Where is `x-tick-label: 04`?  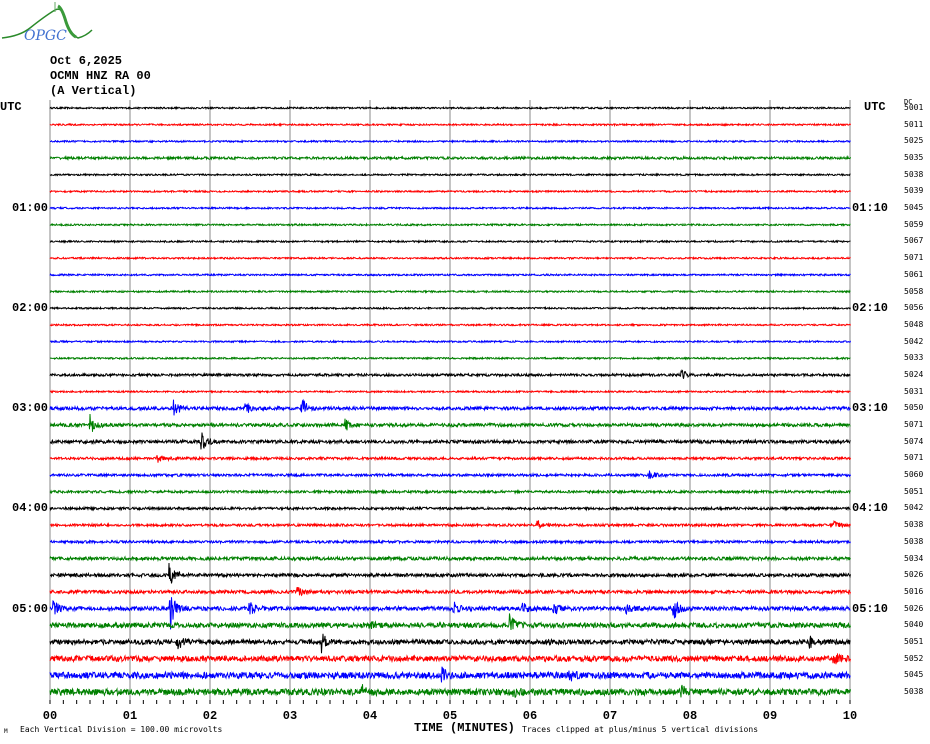 x-tick-label: 04 is located at coordinates (370, 716).